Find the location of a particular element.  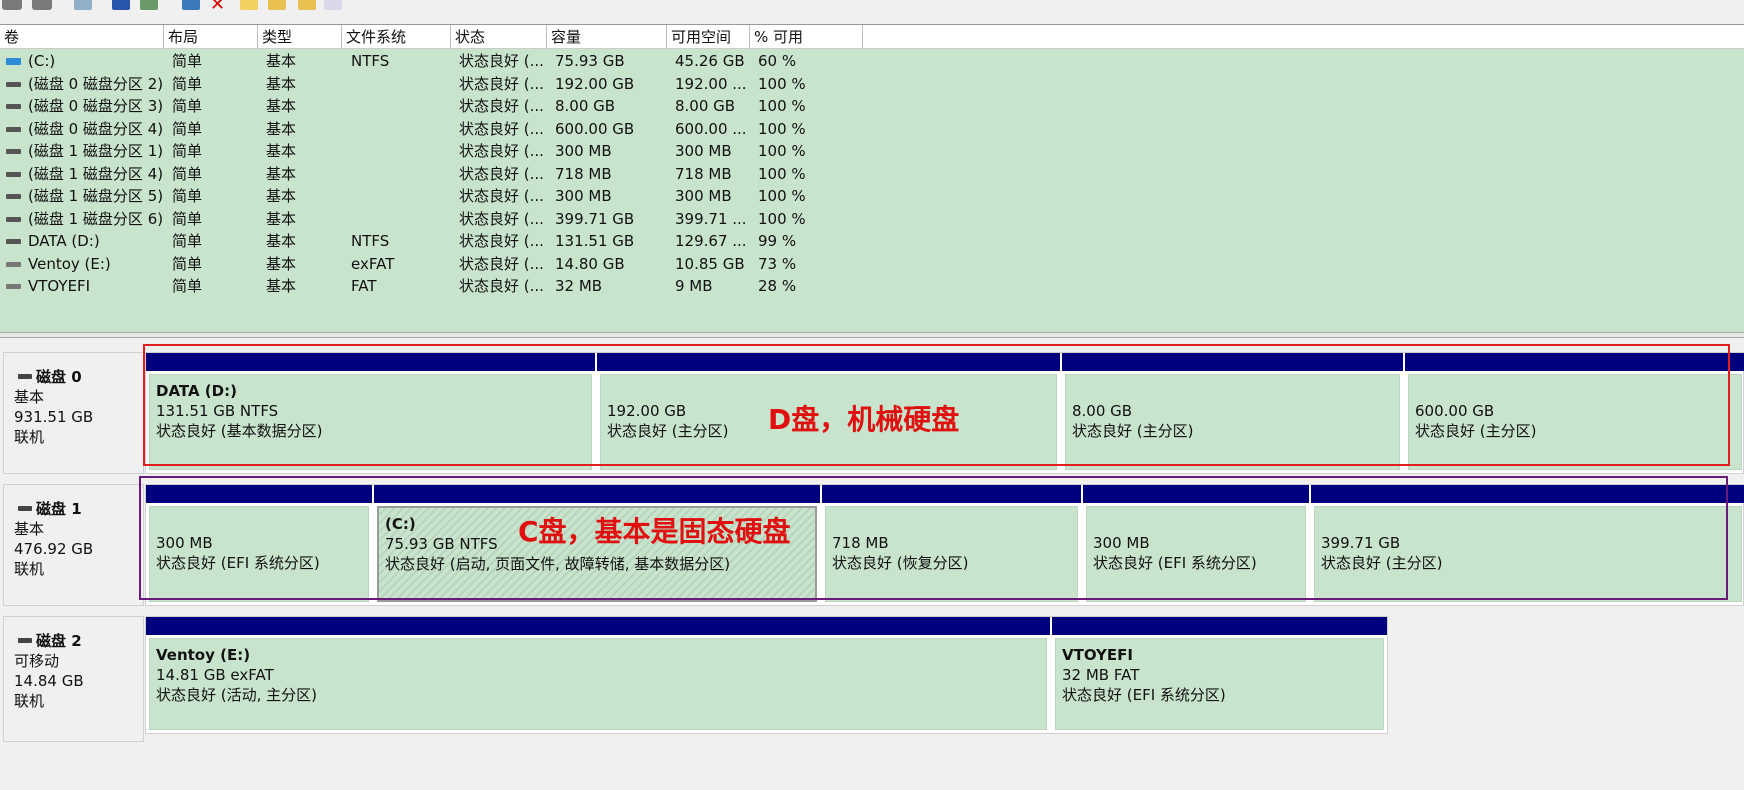

column-header-capacity: 容量 is located at coordinates (607, 37).